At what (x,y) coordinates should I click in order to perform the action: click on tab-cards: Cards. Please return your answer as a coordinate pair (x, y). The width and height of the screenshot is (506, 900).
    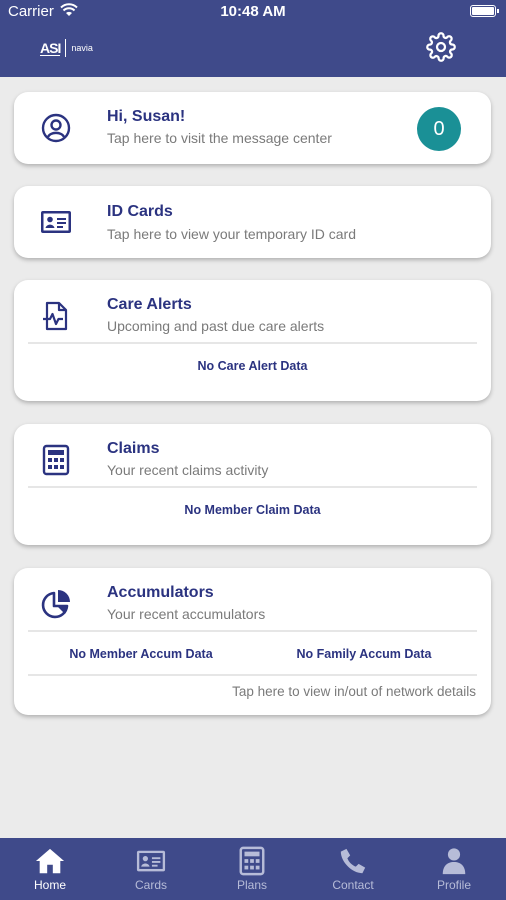
    Looking at the image, I should click on (151, 869).